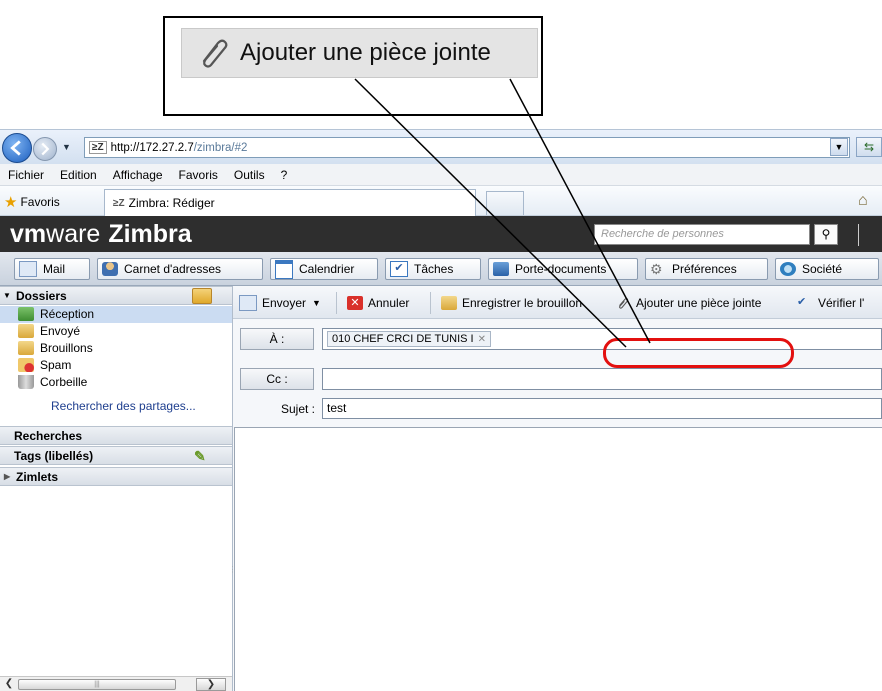 The height and width of the screenshot is (691, 882). Describe the element at coordinates (202, 296) in the screenshot. I see `new-folder-icon` at that location.